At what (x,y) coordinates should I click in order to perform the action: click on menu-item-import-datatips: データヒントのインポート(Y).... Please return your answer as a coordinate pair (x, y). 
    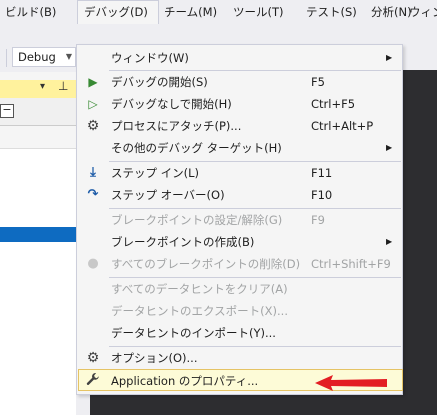
    Looking at the image, I should click on (240, 333).